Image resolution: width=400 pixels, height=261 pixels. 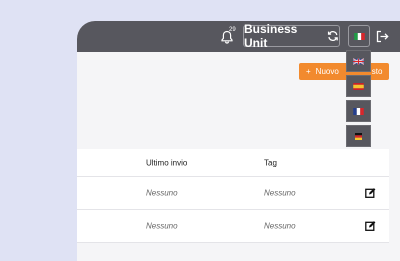 I want to click on uk-flag-icon, so click(x=358, y=61).